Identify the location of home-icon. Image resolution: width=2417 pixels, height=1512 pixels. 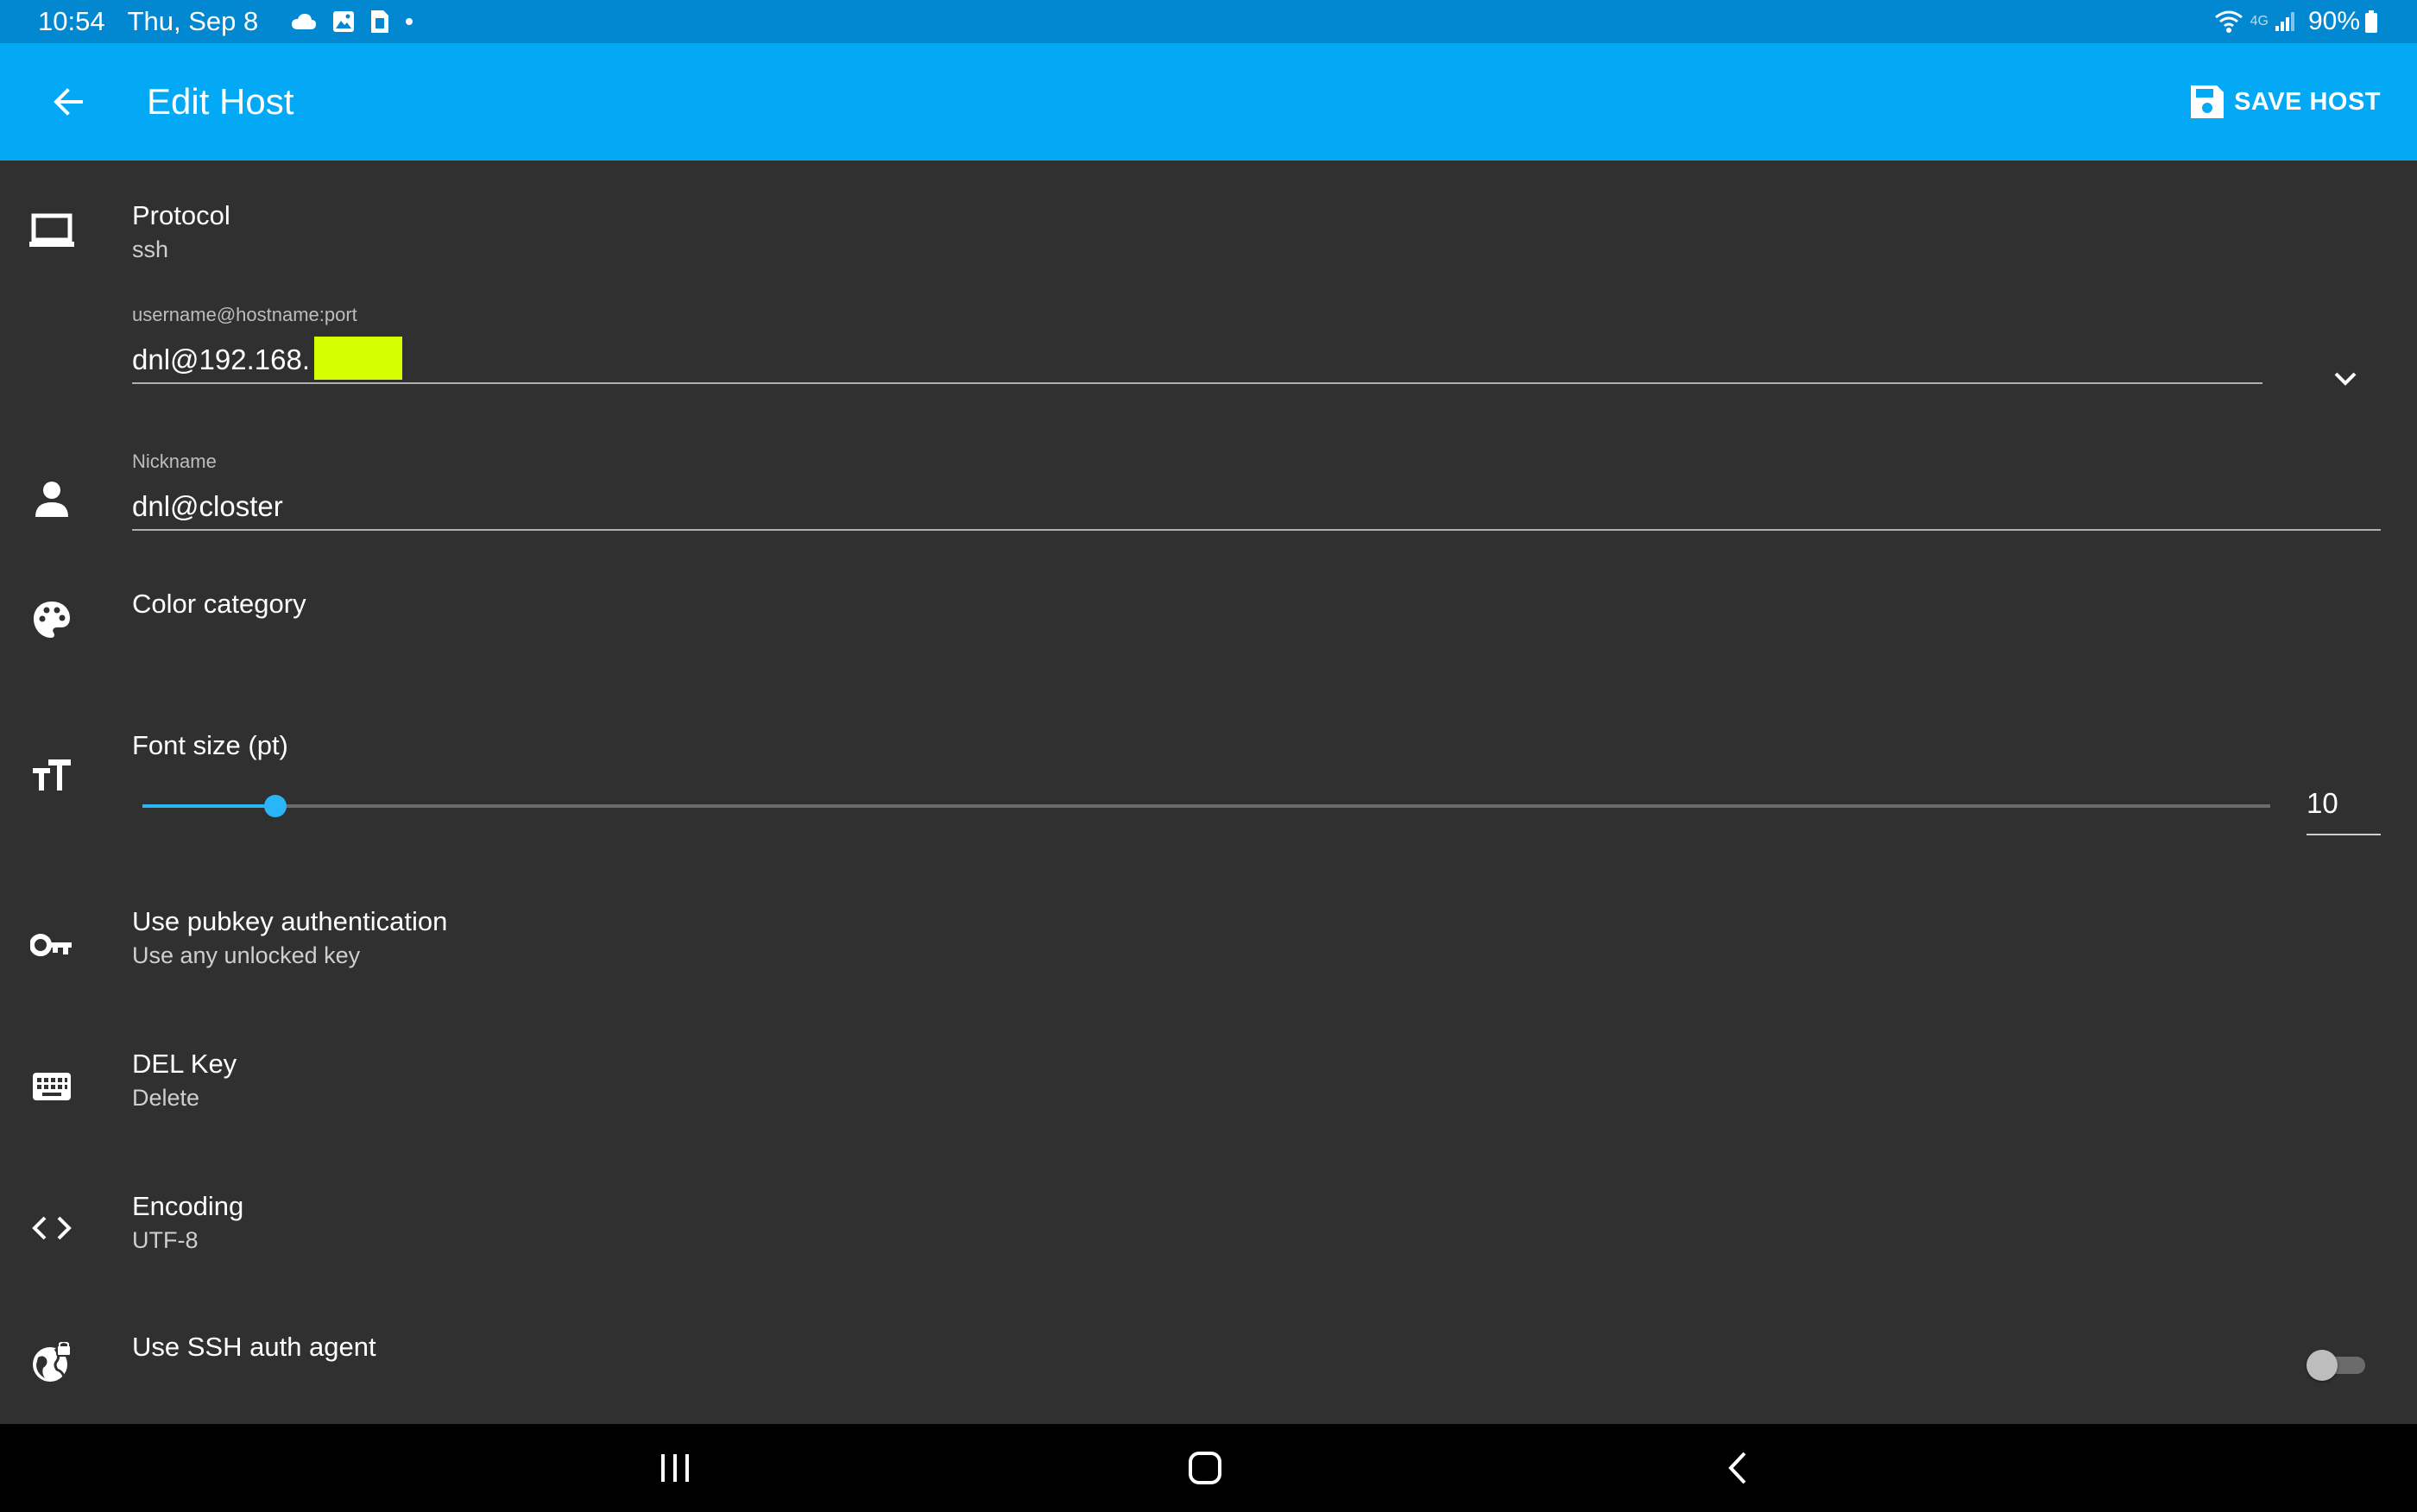
(1205, 1468).